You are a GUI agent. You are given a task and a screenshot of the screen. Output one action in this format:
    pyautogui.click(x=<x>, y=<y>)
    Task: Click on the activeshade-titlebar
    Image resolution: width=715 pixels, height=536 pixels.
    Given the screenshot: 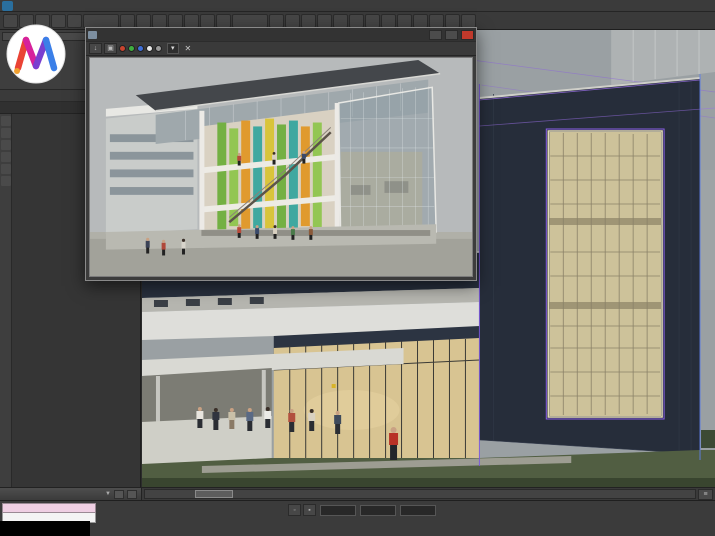 What is the action you would take?
    pyautogui.click(x=281, y=34)
    